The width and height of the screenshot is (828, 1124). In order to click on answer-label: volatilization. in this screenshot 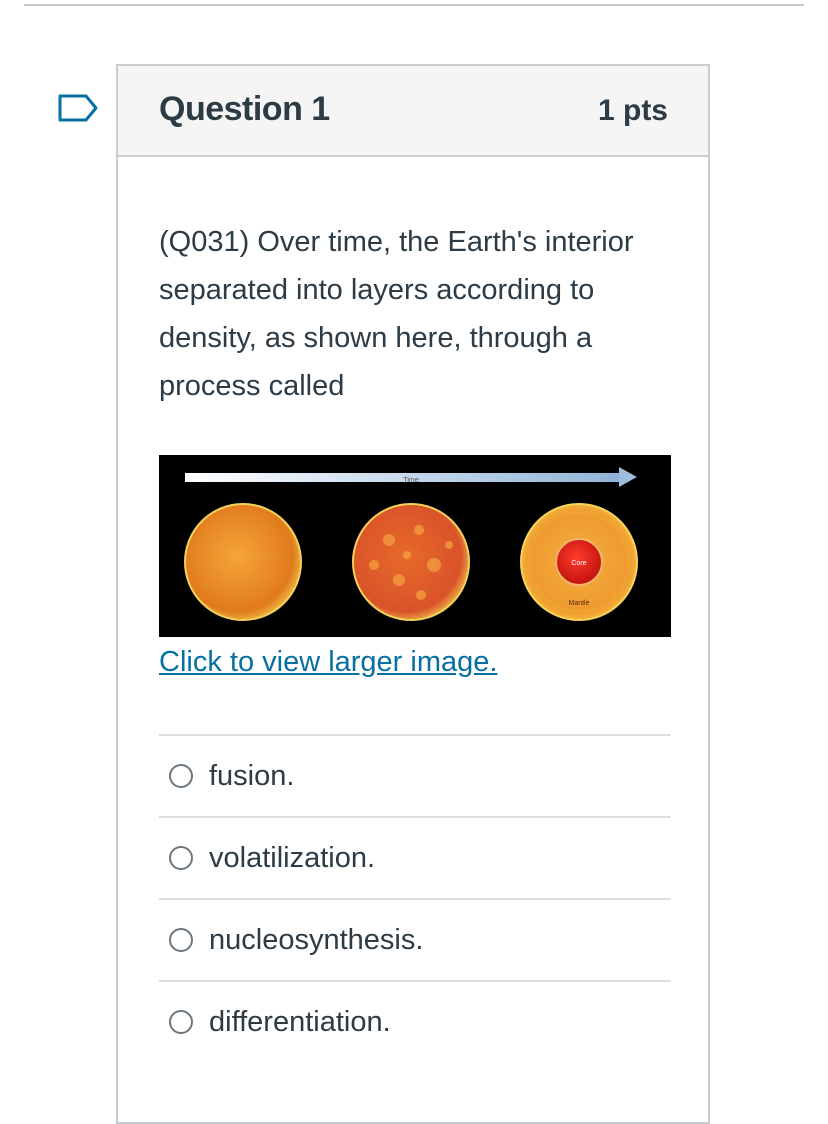, I will do `click(292, 857)`.